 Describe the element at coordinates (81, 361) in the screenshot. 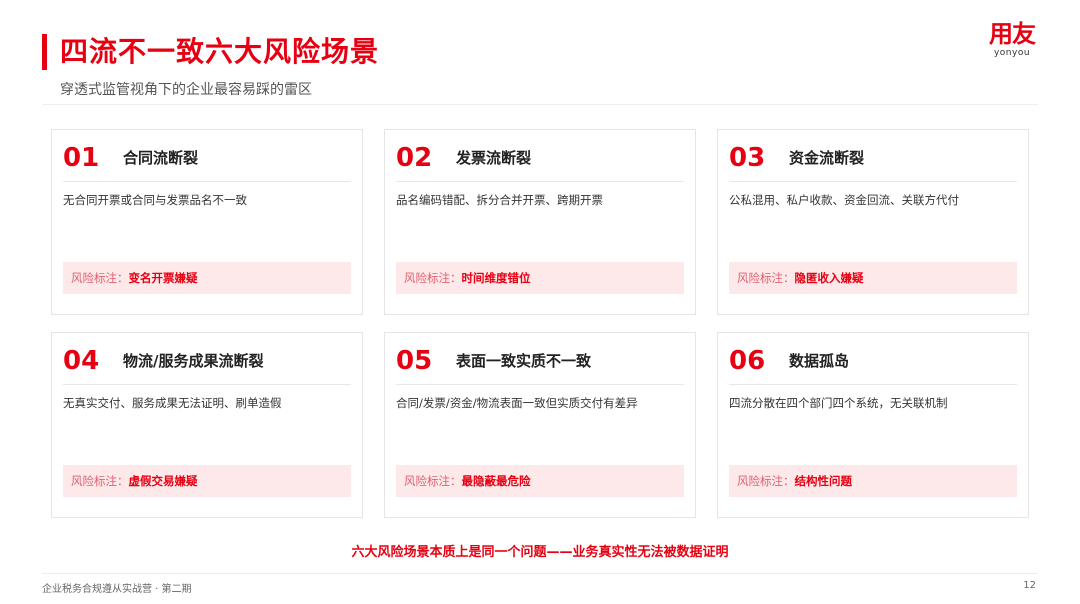

I see `card-number: 04` at that location.